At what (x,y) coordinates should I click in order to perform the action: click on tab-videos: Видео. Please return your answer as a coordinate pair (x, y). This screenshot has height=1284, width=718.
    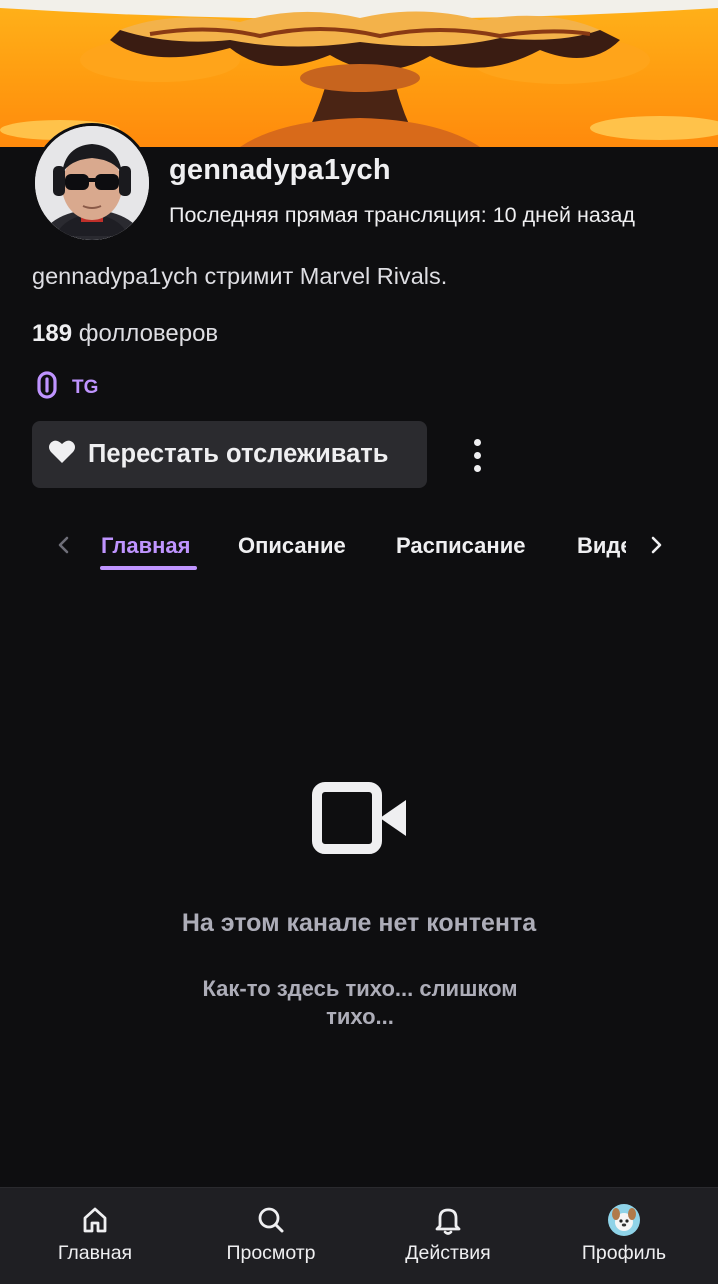
    Looking at the image, I should click on (601, 546).